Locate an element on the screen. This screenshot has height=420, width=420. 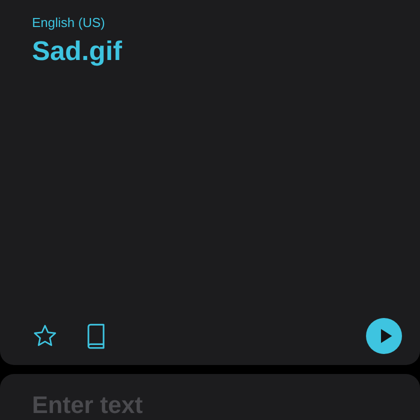
play-button is located at coordinates (384, 336).